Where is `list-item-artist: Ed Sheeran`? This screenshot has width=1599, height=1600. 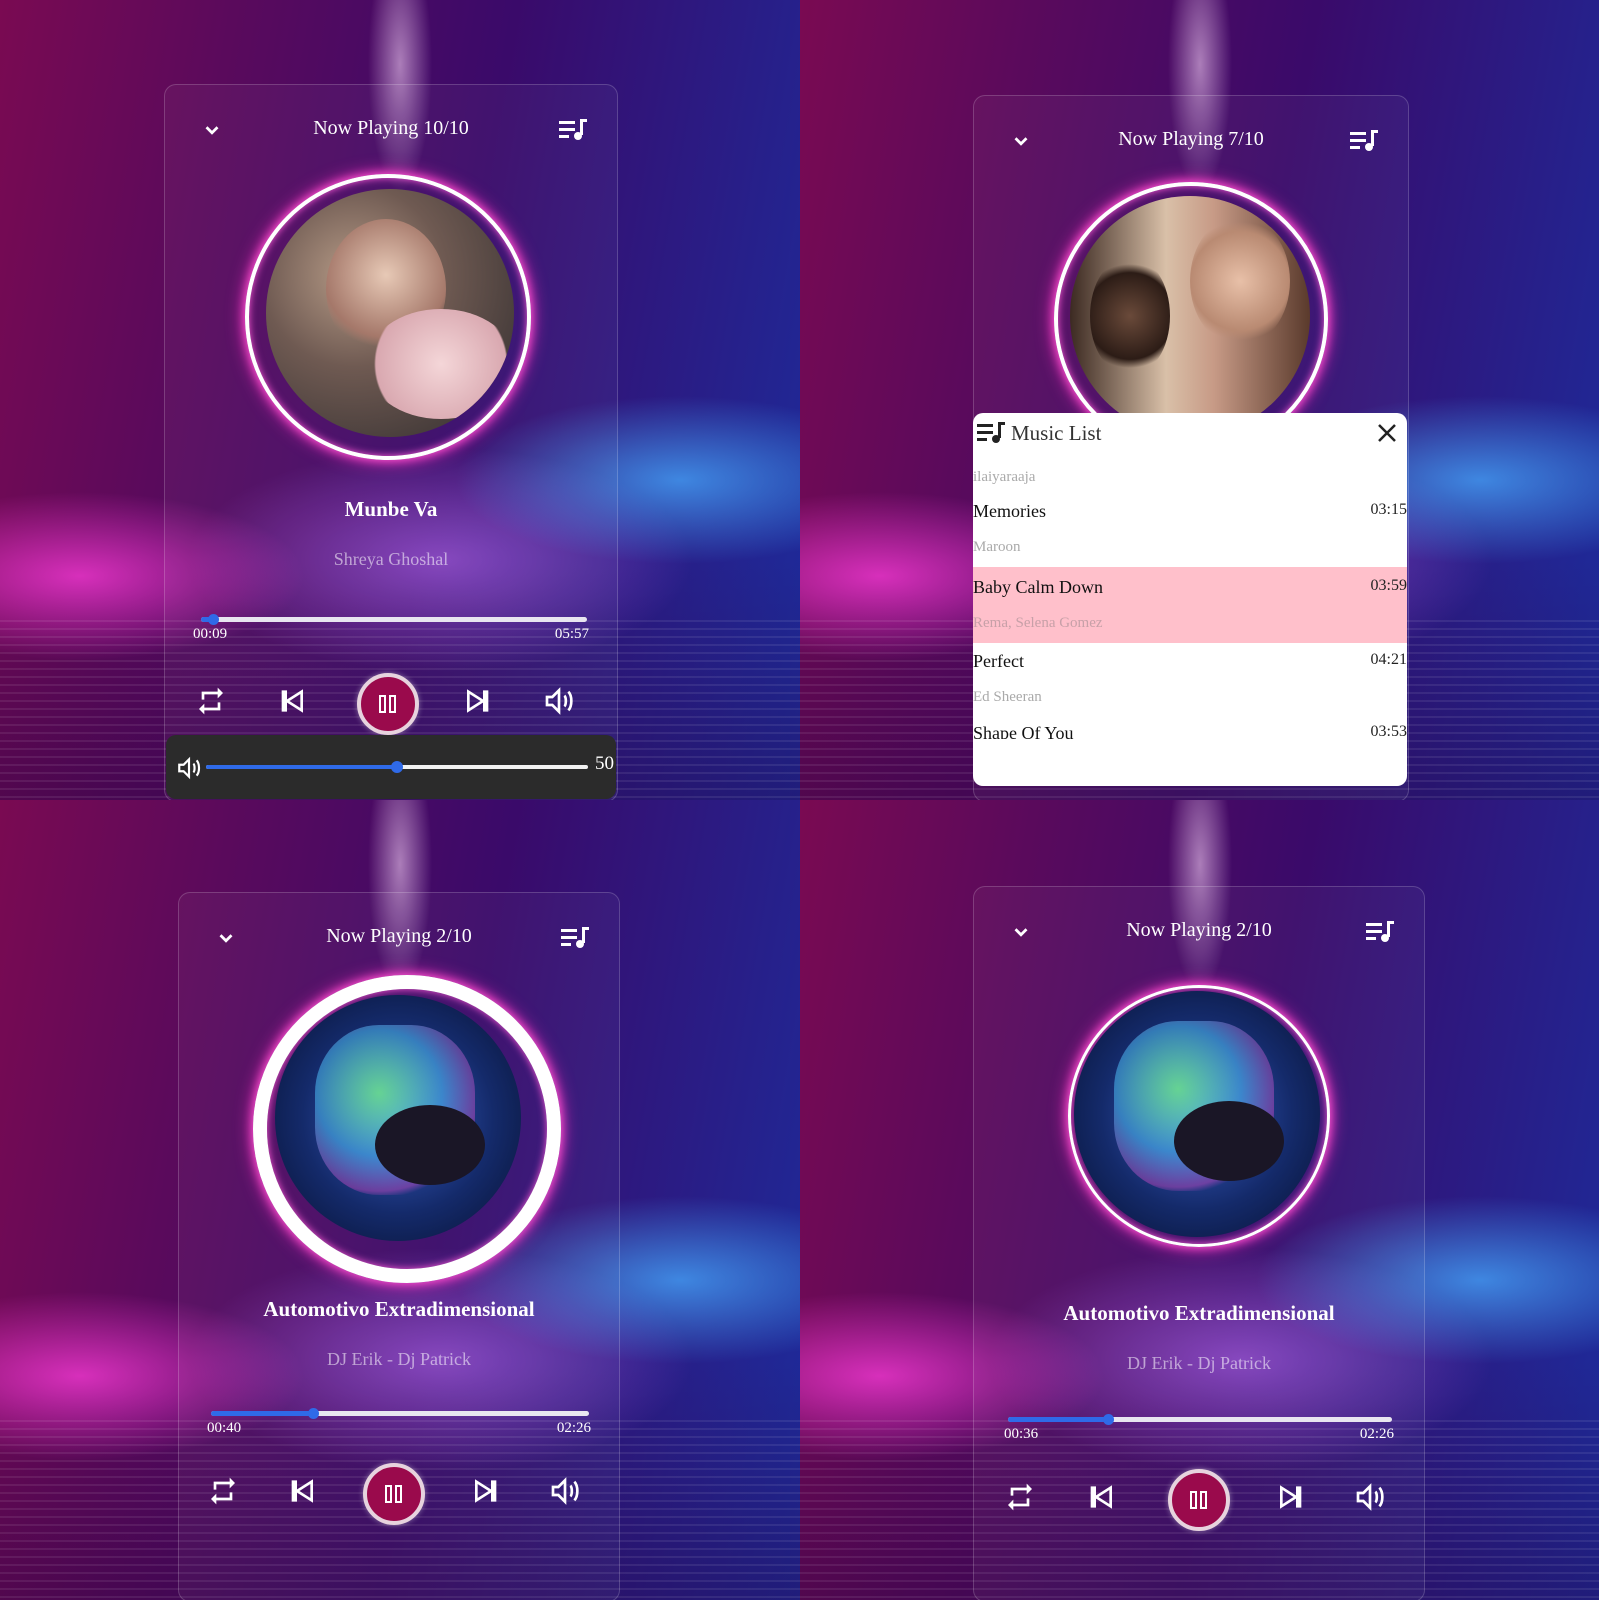 list-item-artist: Ed Sheeran is located at coordinates (1007, 697).